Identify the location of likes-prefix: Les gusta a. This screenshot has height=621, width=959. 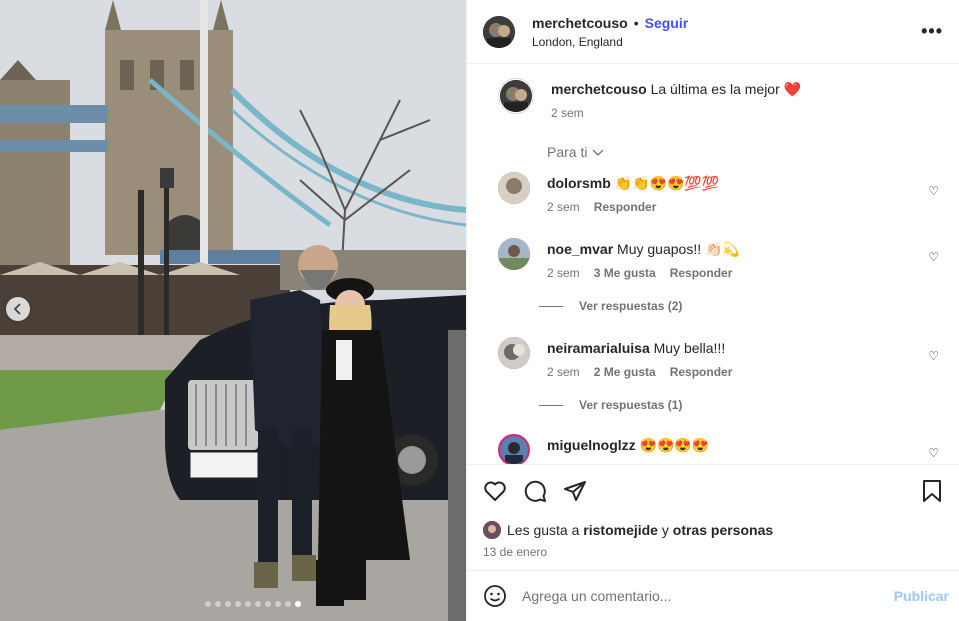
(543, 530).